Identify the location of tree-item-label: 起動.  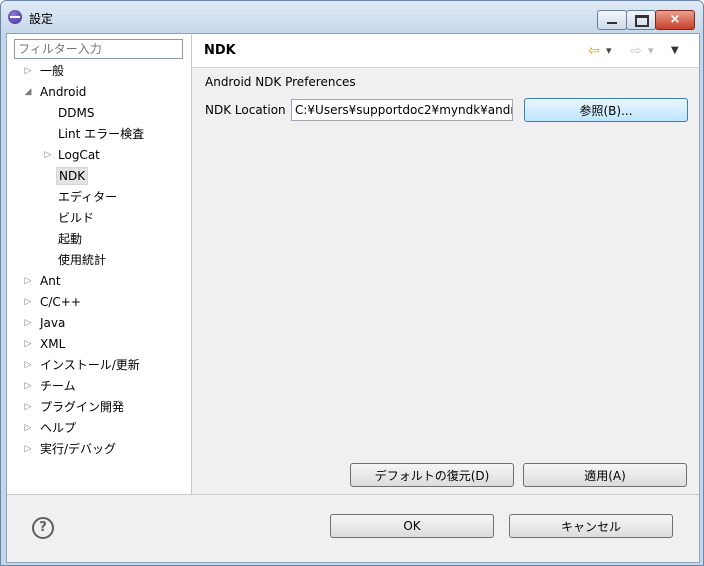
(70, 239).